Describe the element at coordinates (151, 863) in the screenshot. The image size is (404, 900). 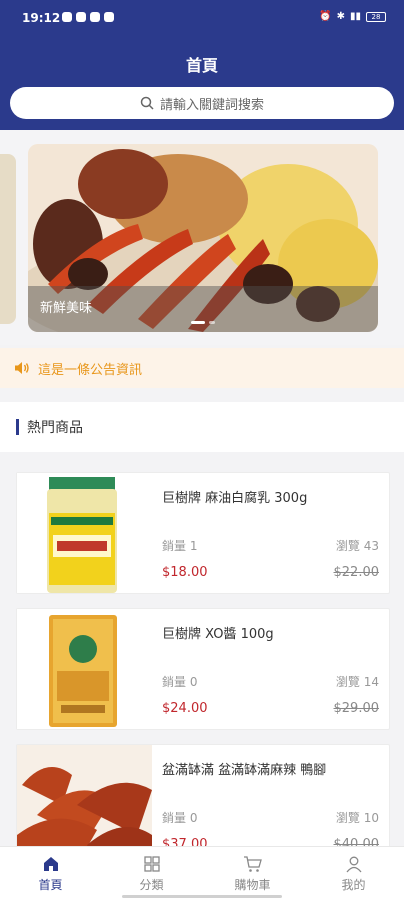
I see `grid-icon` at that location.